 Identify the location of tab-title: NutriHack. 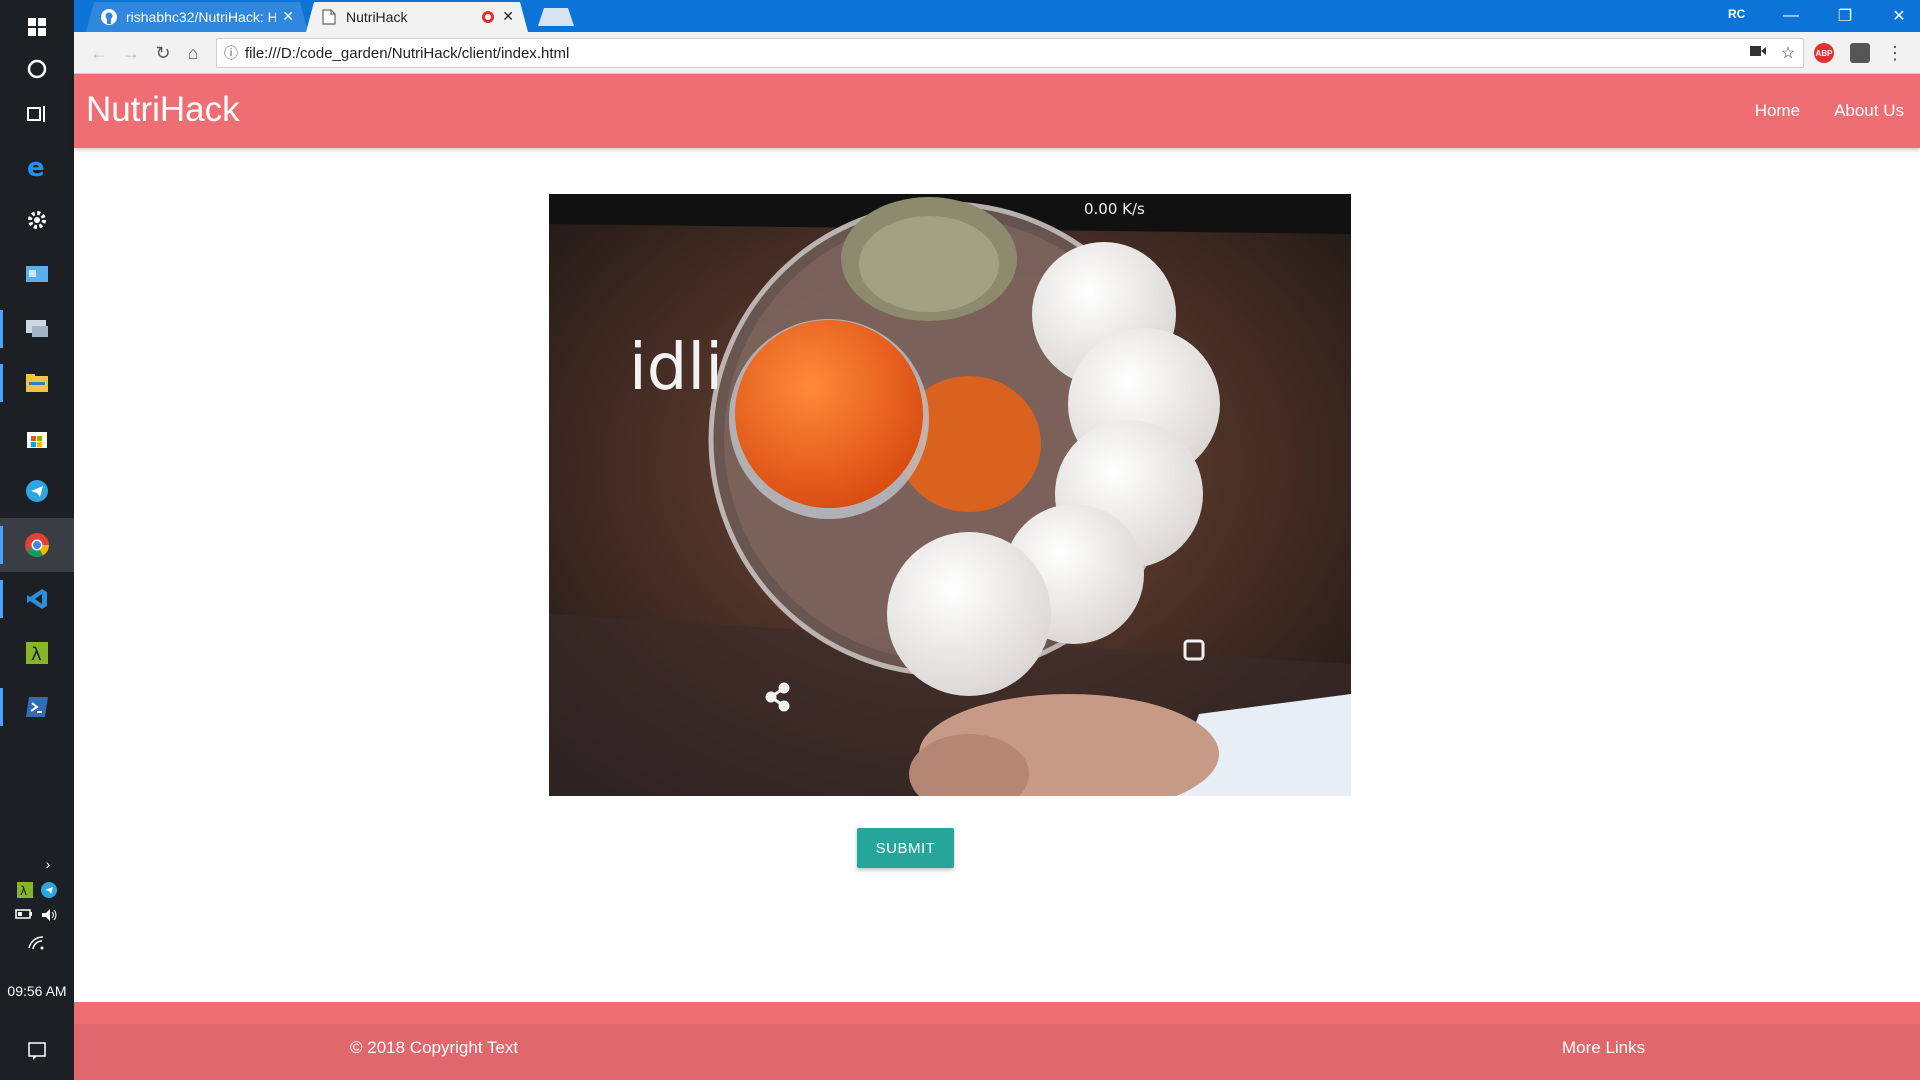
(377, 17).